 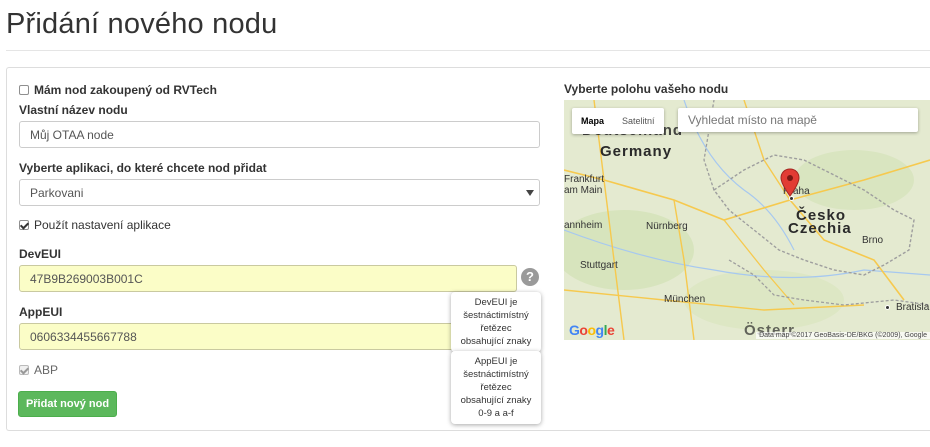 I want to click on map-country-label: Germany, so click(x=636, y=151).